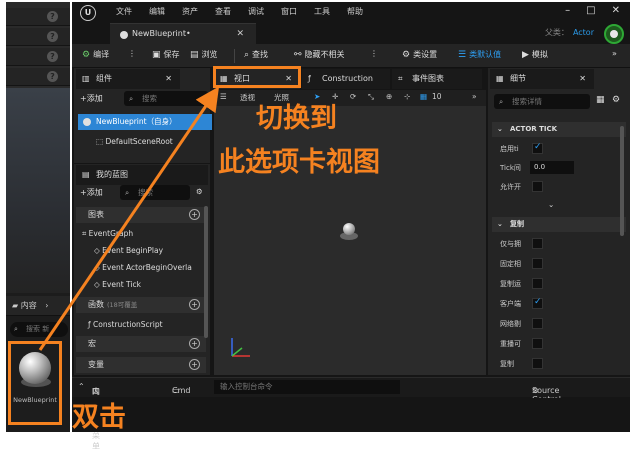 This screenshot has width=630, height=449. I want to click on menu-view: 查看, so click(223, 11).